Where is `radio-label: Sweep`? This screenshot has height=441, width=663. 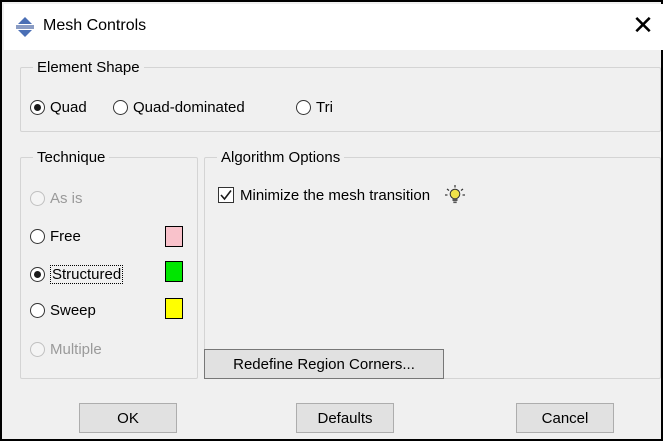
radio-label: Sweep is located at coordinates (73, 310).